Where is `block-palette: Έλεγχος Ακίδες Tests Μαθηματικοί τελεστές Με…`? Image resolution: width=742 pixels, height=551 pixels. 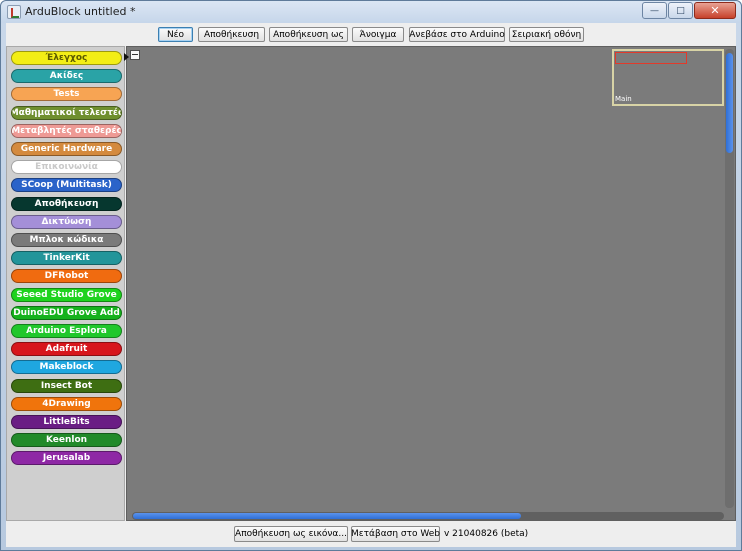
block-palette: Έλεγχος Ακίδες Tests Μαθηματικοί τελεστές Με… is located at coordinates (65, 283).